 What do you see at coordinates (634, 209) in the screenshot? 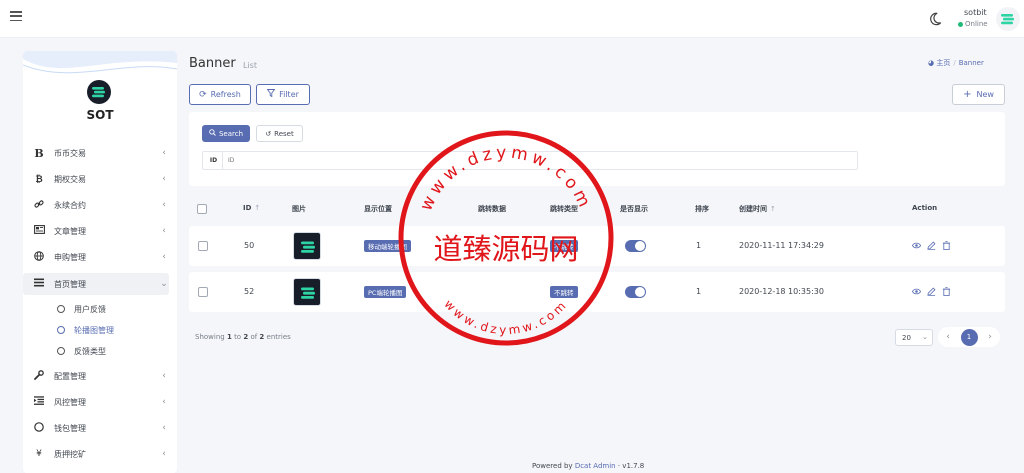
I see `column-header-visible: 是否显示` at bounding box center [634, 209].